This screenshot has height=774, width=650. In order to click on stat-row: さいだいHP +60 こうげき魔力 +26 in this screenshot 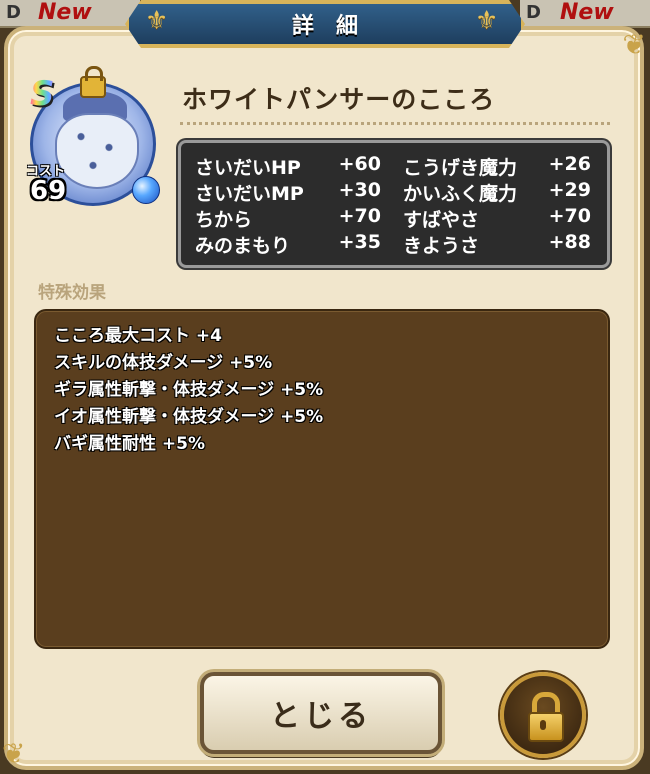, I will do `click(394, 166)`.